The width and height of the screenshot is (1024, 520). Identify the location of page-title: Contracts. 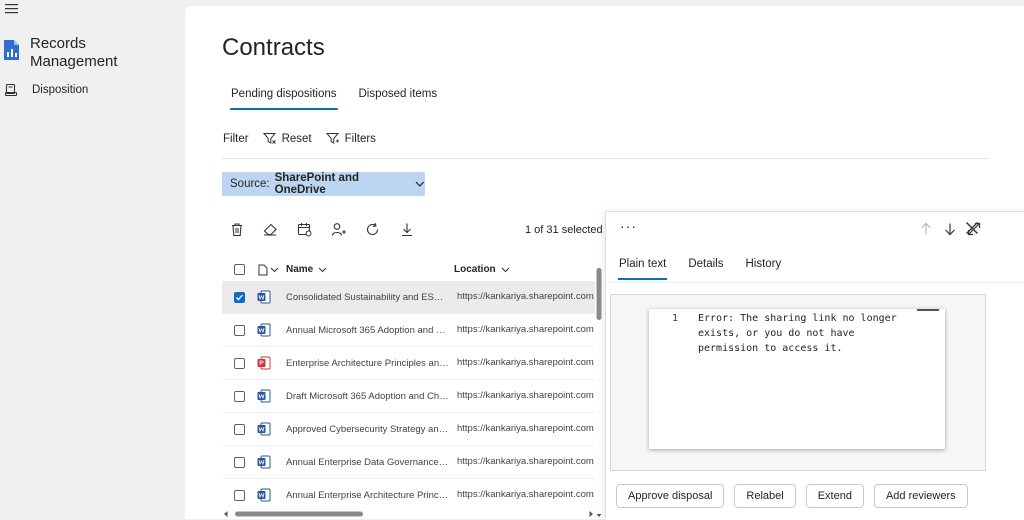
(273, 47).